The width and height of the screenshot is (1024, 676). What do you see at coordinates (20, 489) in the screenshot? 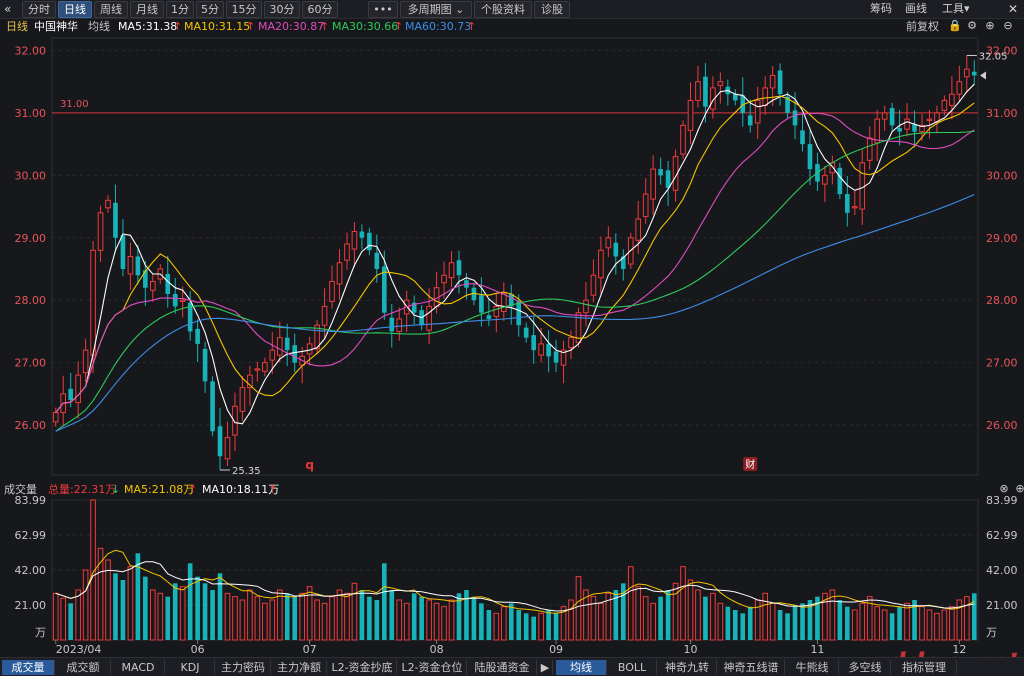
I see `volume-title: 成交量` at bounding box center [20, 489].